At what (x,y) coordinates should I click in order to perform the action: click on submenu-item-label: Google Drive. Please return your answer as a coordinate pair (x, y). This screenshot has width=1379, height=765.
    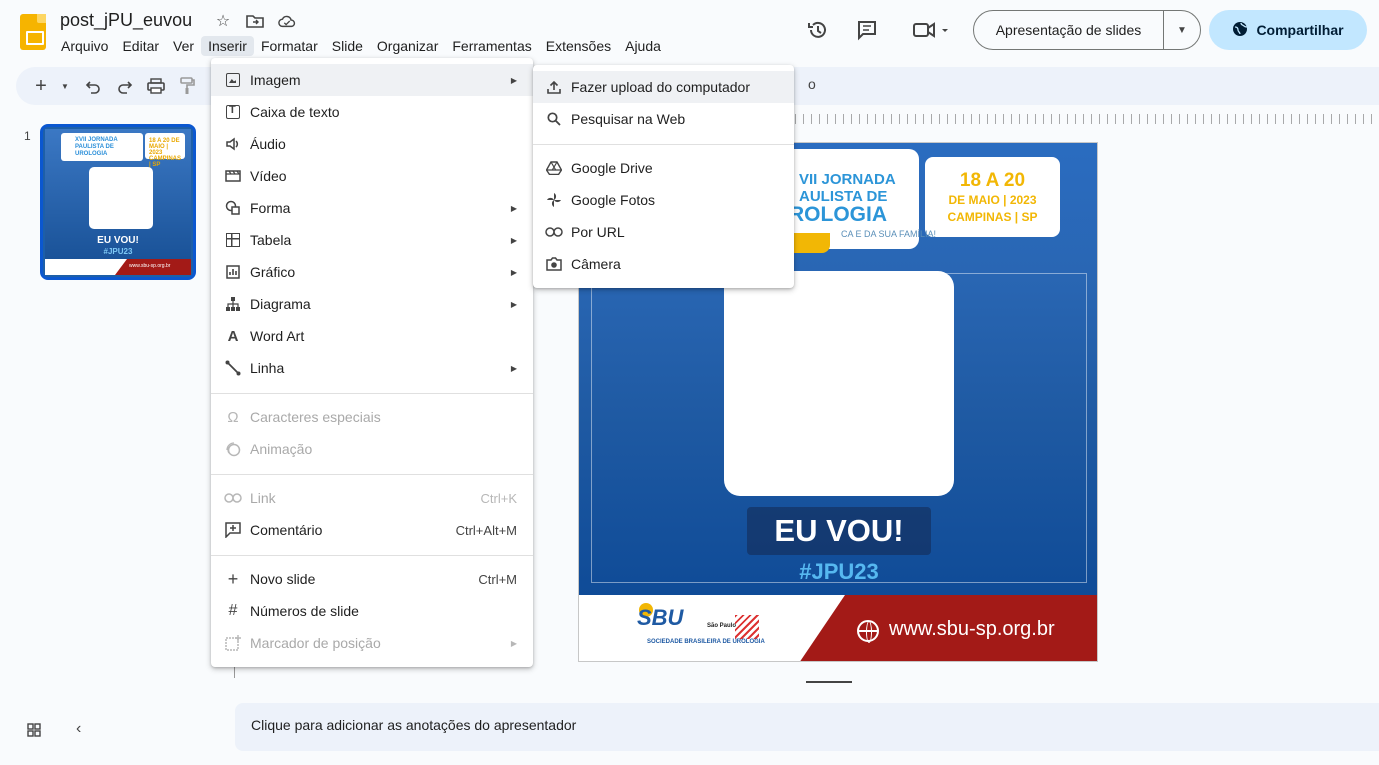
    Looking at the image, I should click on (612, 168).